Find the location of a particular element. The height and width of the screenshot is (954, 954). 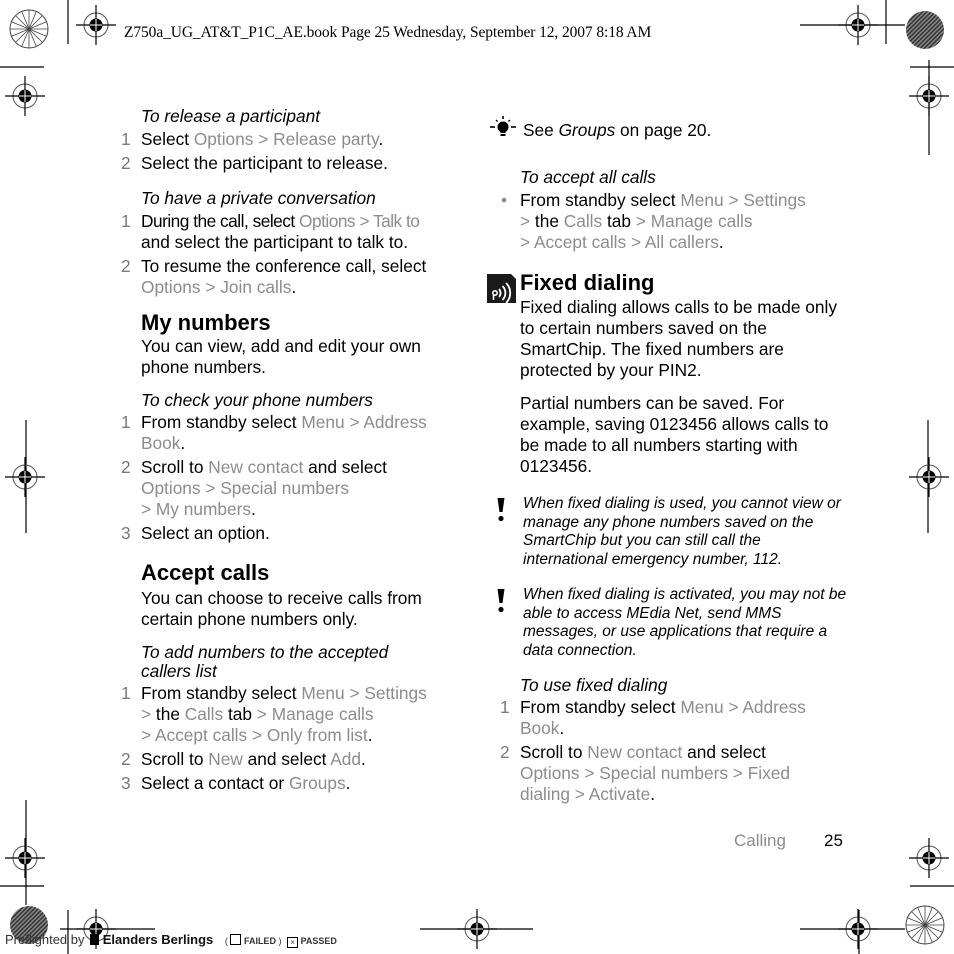

step: 1 Select Options > Release party. is located at coordinates (296, 139).